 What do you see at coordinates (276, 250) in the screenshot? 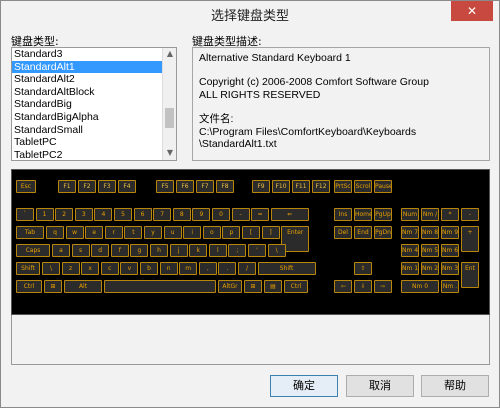
I see `key-row3-12: \` at bounding box center [276, 250].